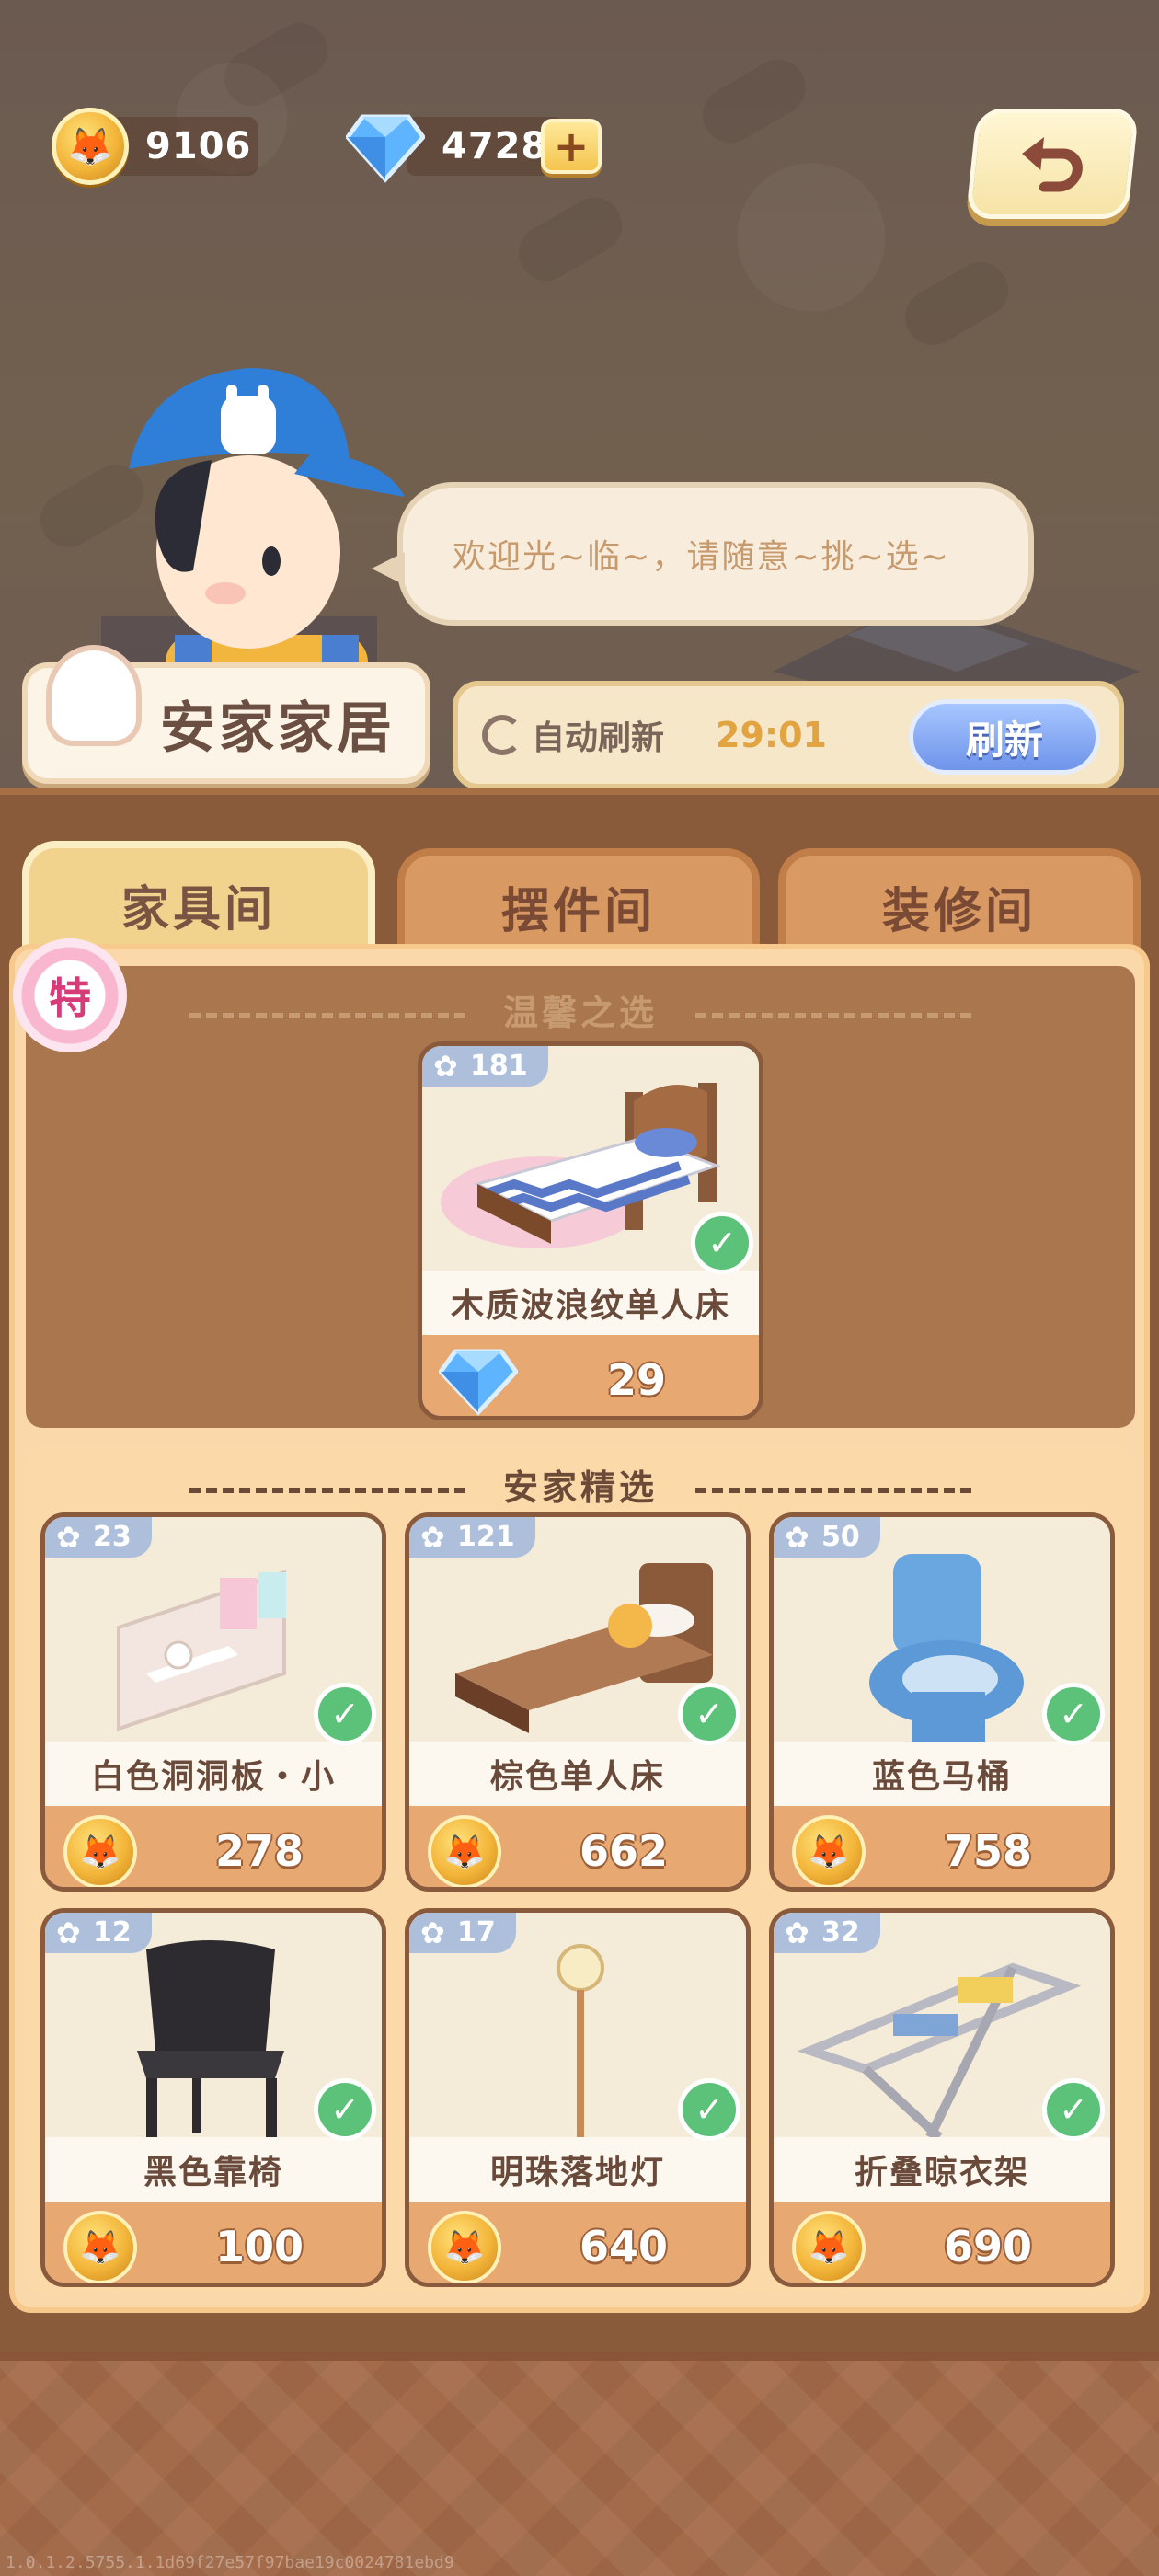 The image size is (1159, 2576). I want to click on item-name: 白色洞洞板・小, so click(213, 1774).